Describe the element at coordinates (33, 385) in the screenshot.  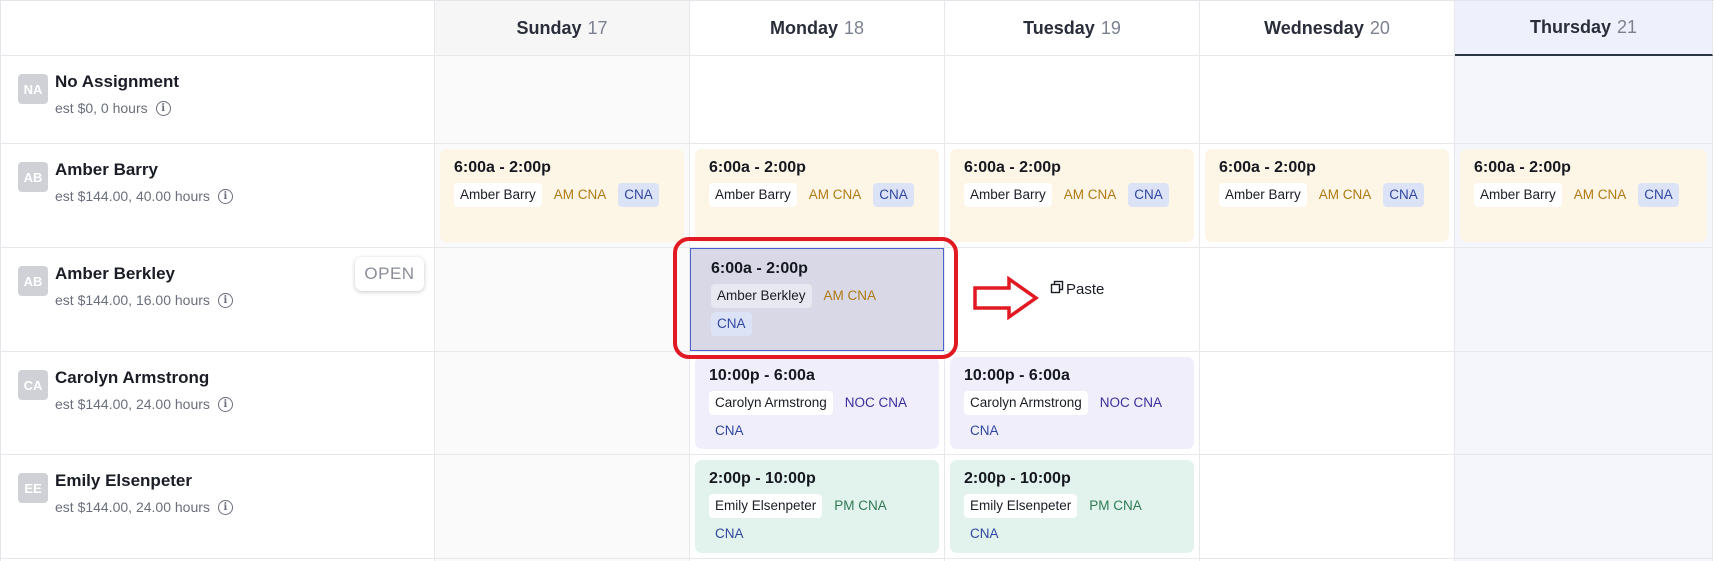
I see `avatar: CA` at that location.